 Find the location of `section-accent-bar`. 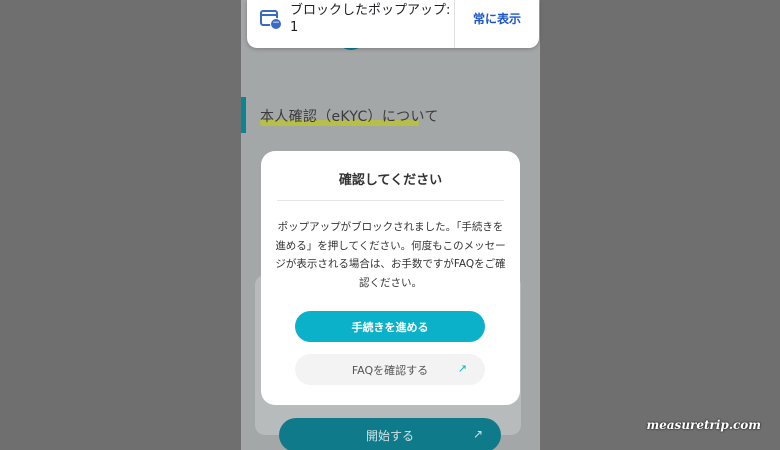

section-accent-bar is located at coordinates (243, 115).